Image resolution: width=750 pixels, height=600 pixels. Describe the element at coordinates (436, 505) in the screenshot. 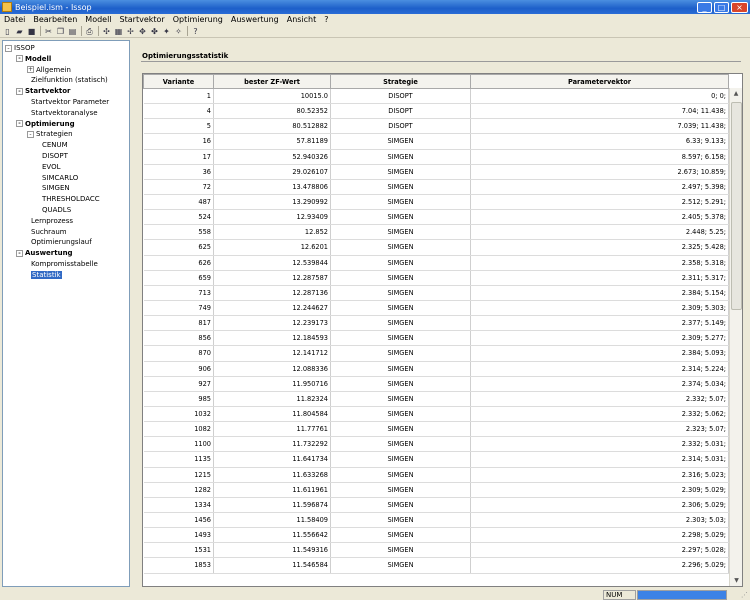

I see `table-row: 1334 11.596874 SIMGEN 2.306; 5.029;` at that location.